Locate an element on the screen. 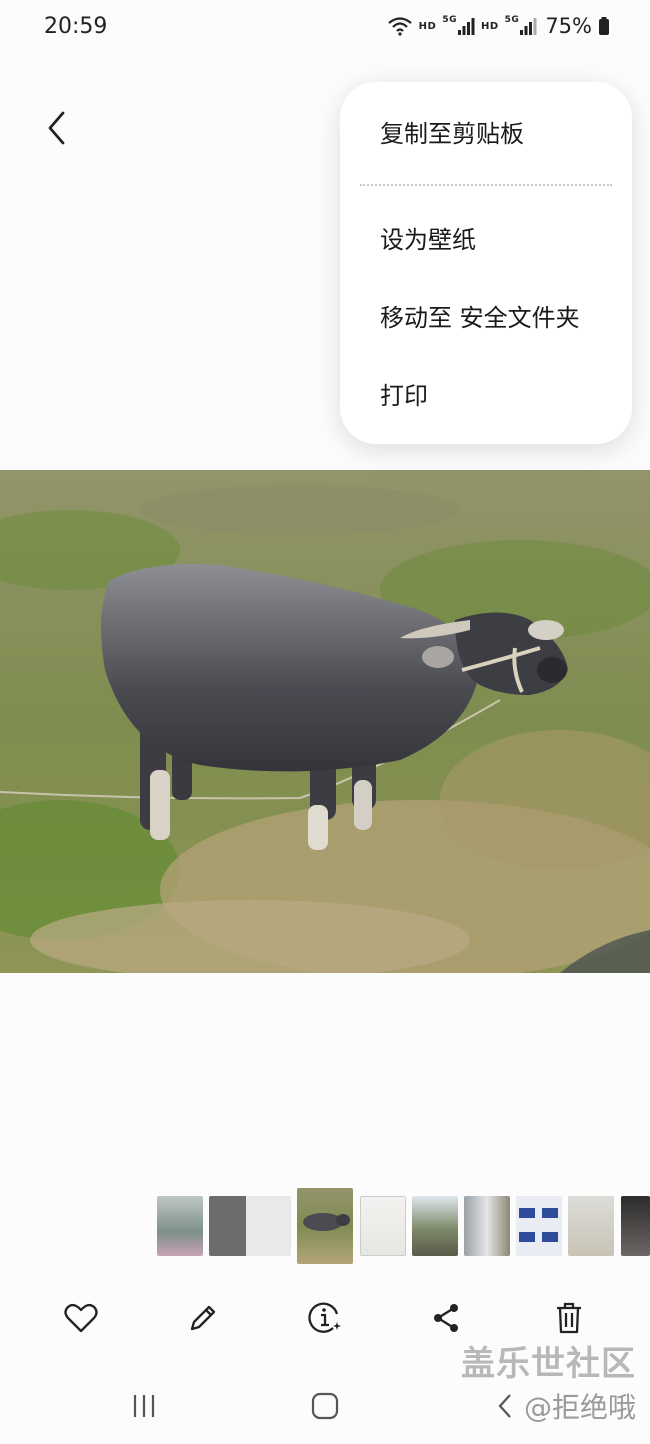 The width and height of the screenshot is (650, 1444). hd-label-2: HD is located at coordinates (489, 26).